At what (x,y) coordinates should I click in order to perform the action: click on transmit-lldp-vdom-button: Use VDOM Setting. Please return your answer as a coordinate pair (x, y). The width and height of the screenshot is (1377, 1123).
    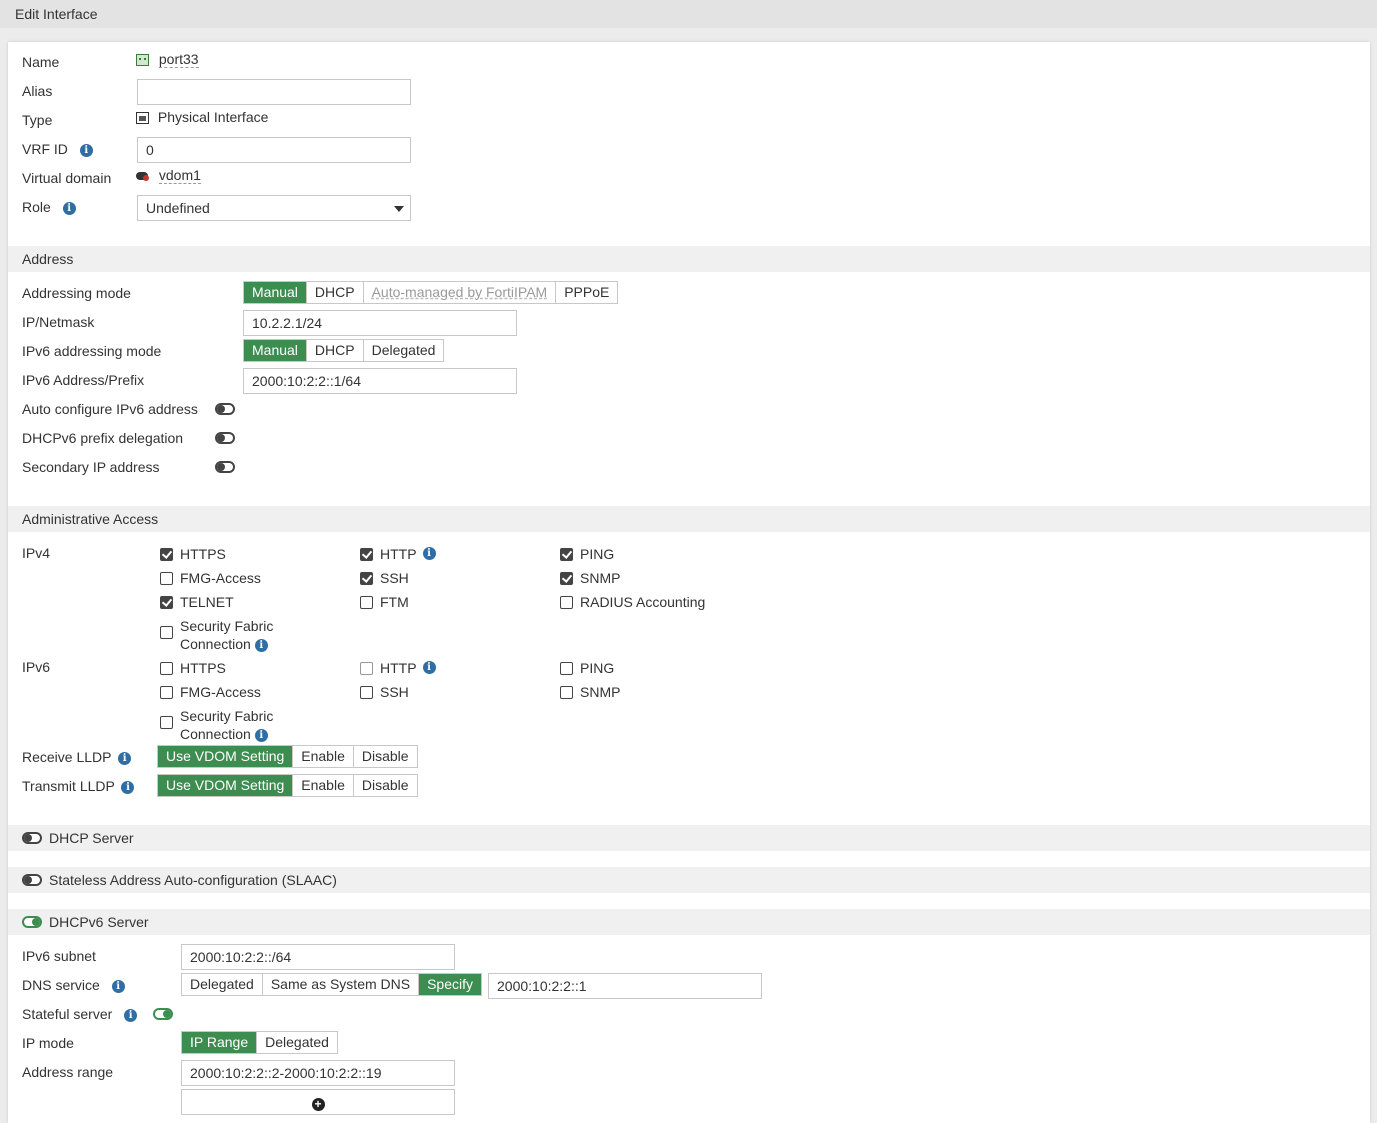
    Looking at the image, I should click on (225, 785).